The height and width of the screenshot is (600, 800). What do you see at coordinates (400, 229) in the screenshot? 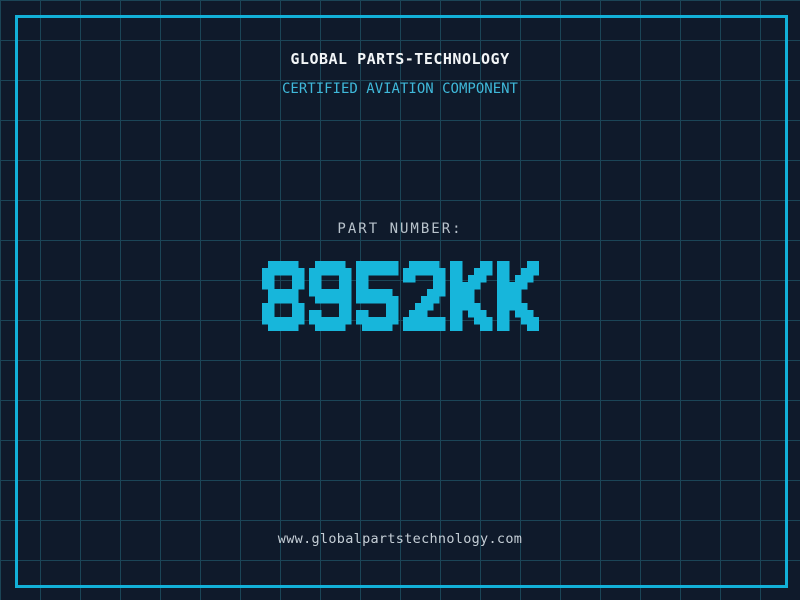
I see `part-number-label: PART NUMBER:` at bounding box center [400, 229].